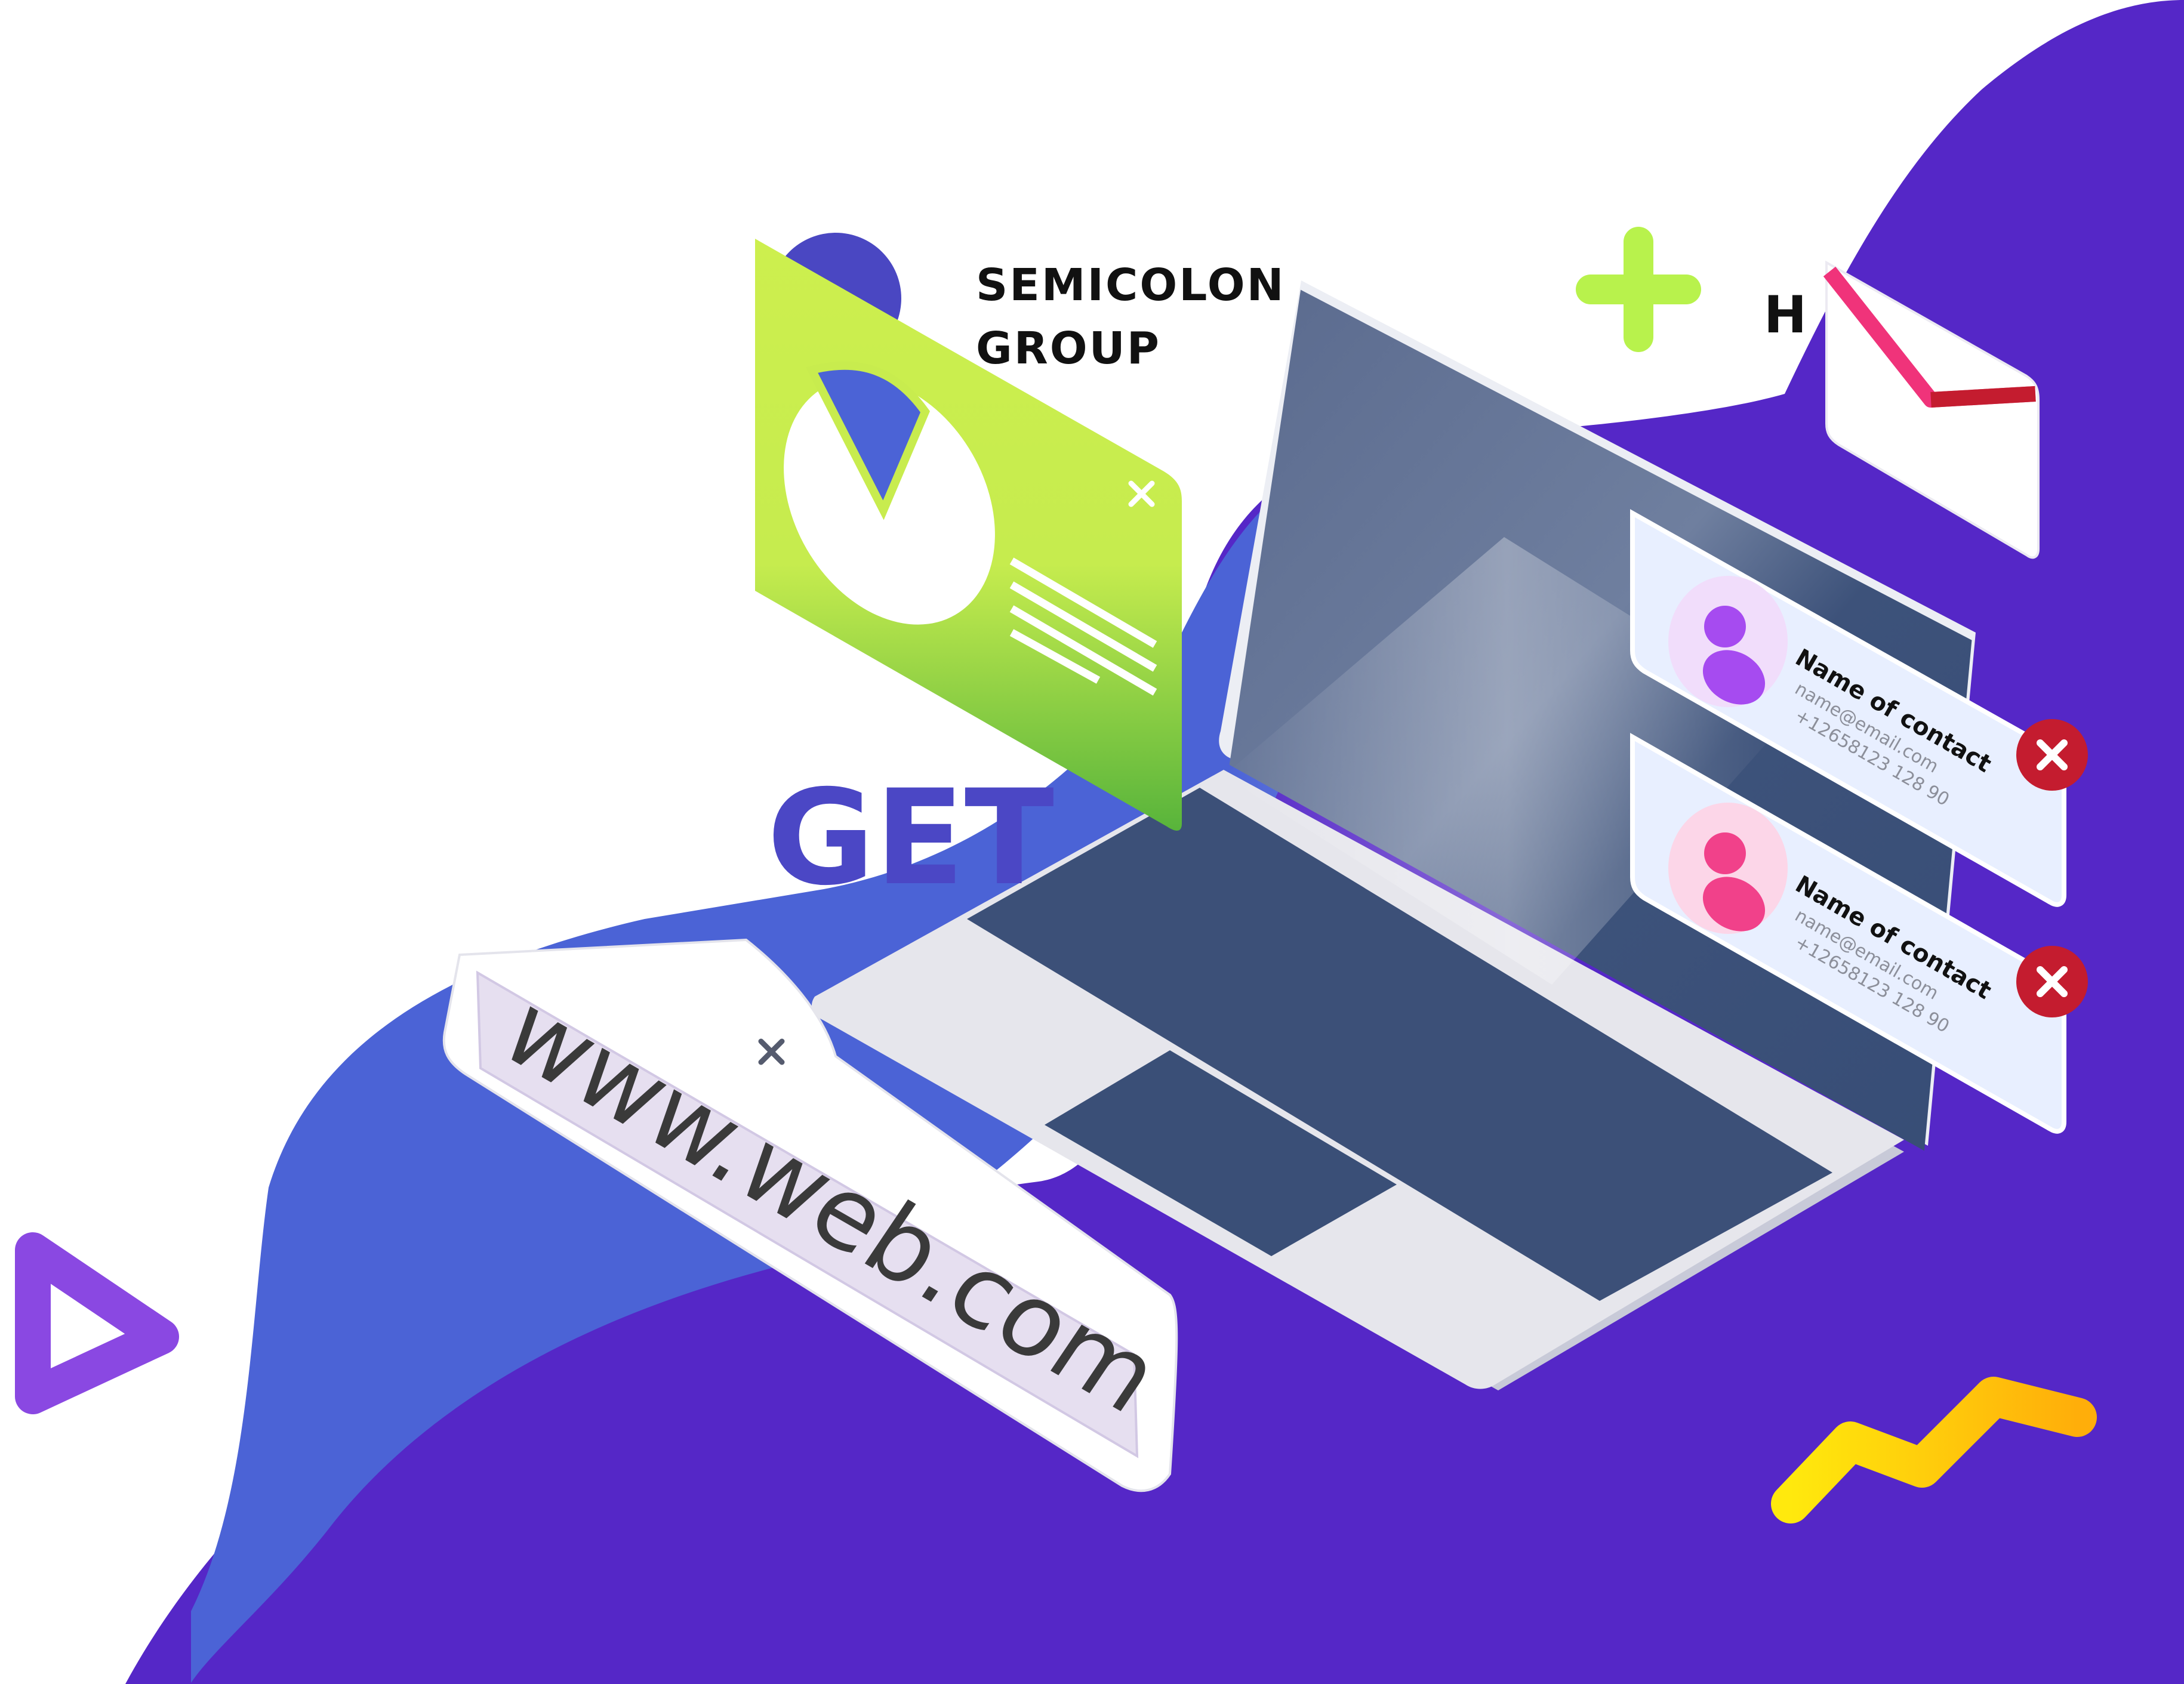 This screenshot has width=2184, height=1684. What do you see at coordinates (1638, 289) in the screenshot?
I see `plus-icon` at bounding box center [1638, 289].